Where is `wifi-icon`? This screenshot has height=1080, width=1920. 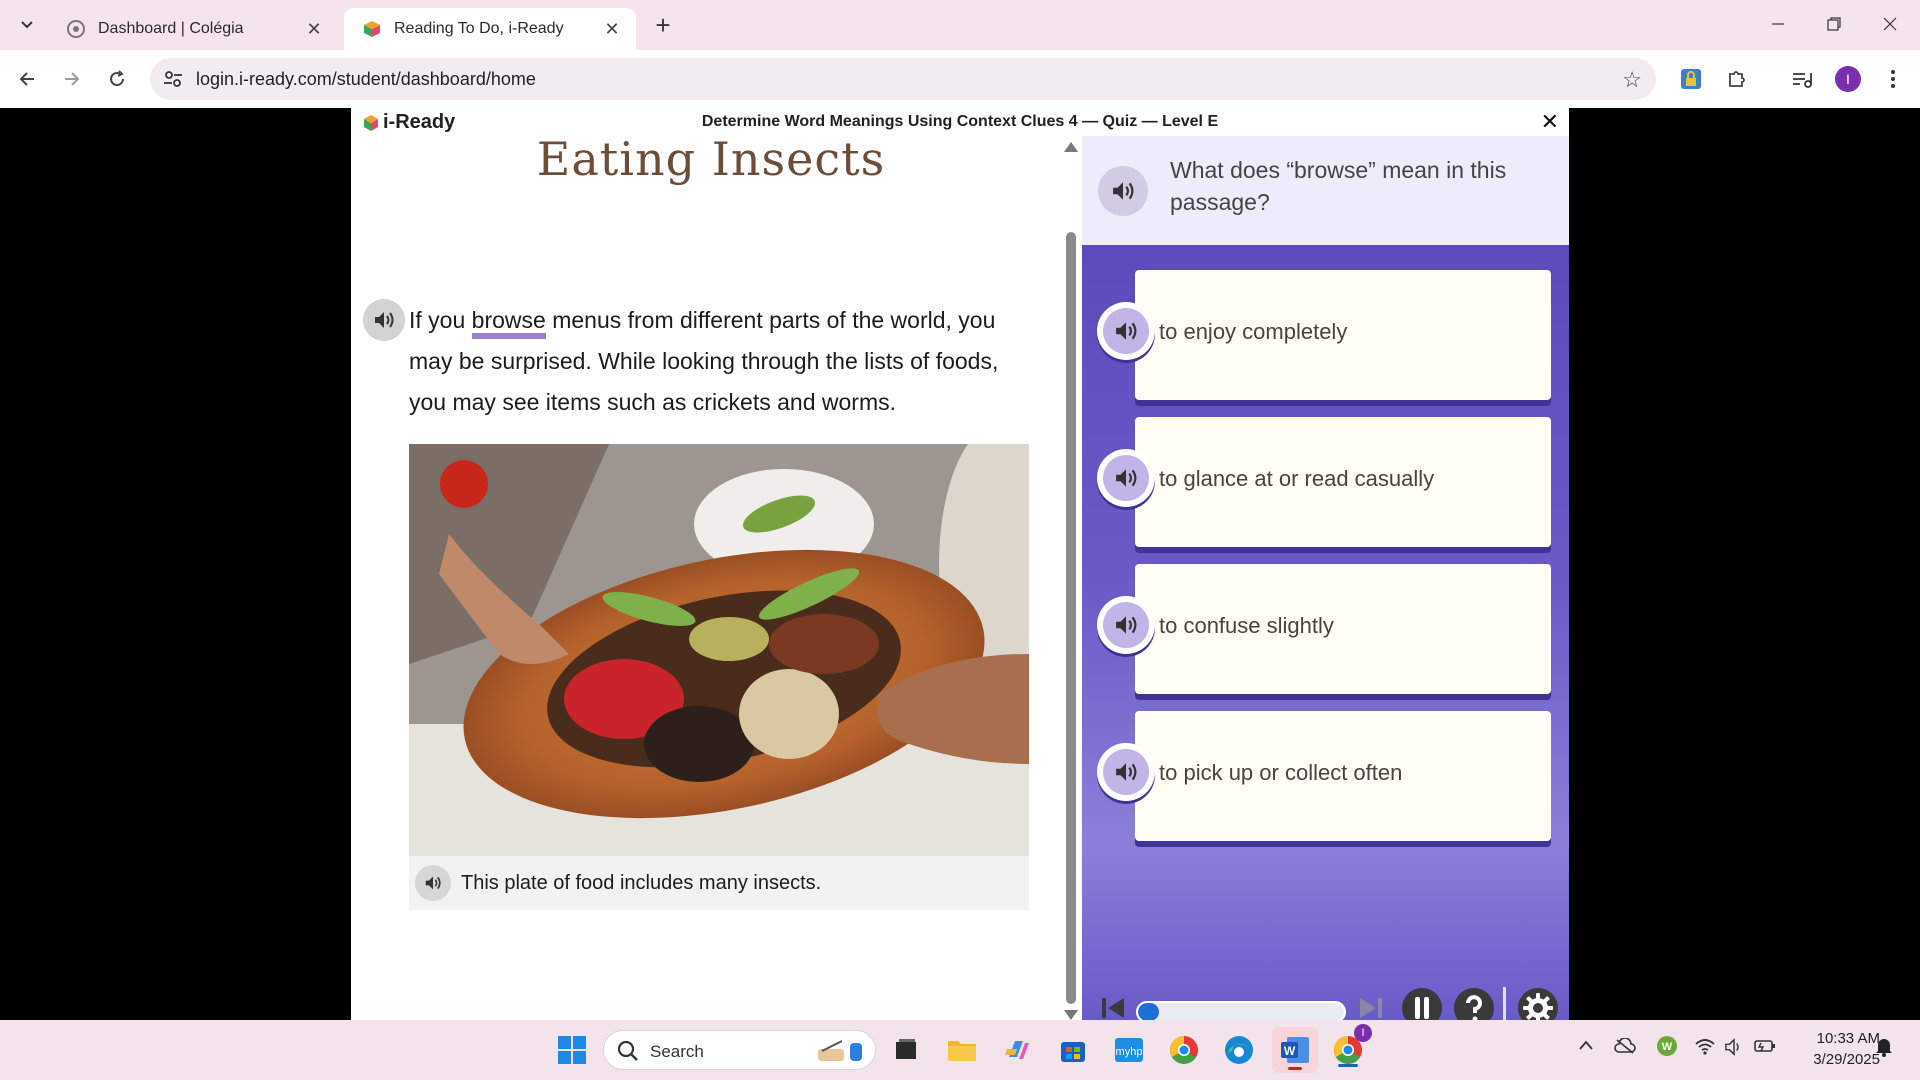
wifi-icon is located at coordinates (1705, 1047).